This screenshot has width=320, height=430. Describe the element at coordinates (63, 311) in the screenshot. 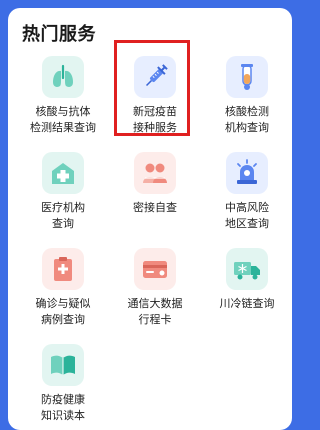

I see `service-label: 确诊与疑似 病例查询` at that location.